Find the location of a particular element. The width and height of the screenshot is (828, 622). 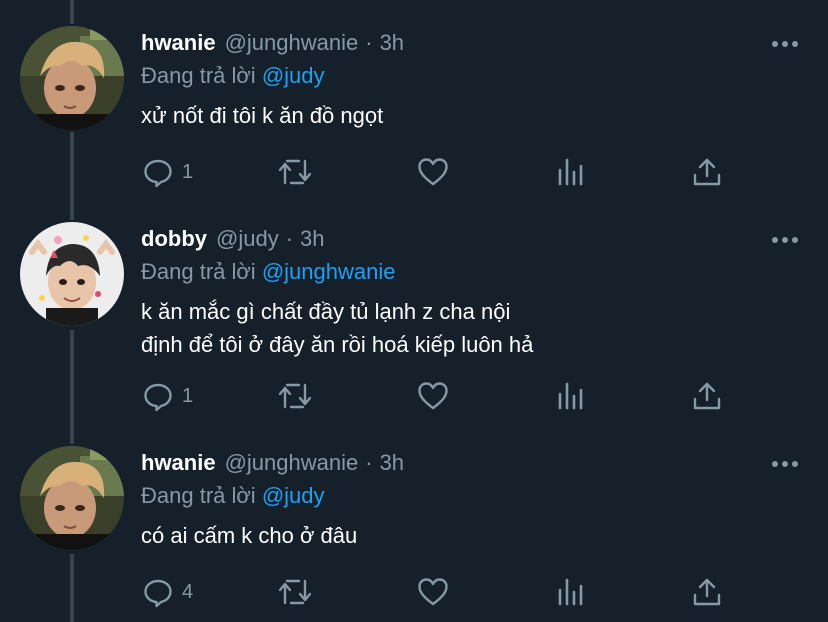

avatar-dobby-image is located at coordinates (72, 274).